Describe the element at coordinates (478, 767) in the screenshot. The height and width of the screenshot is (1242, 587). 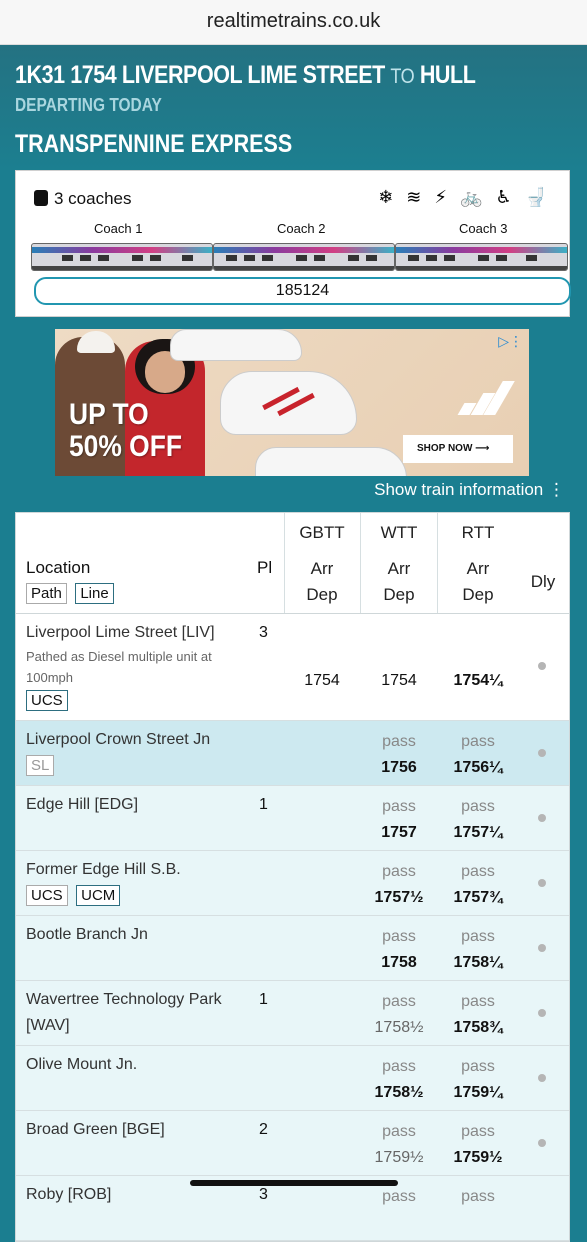
I see `rtt-time: 1756¼` at that location.